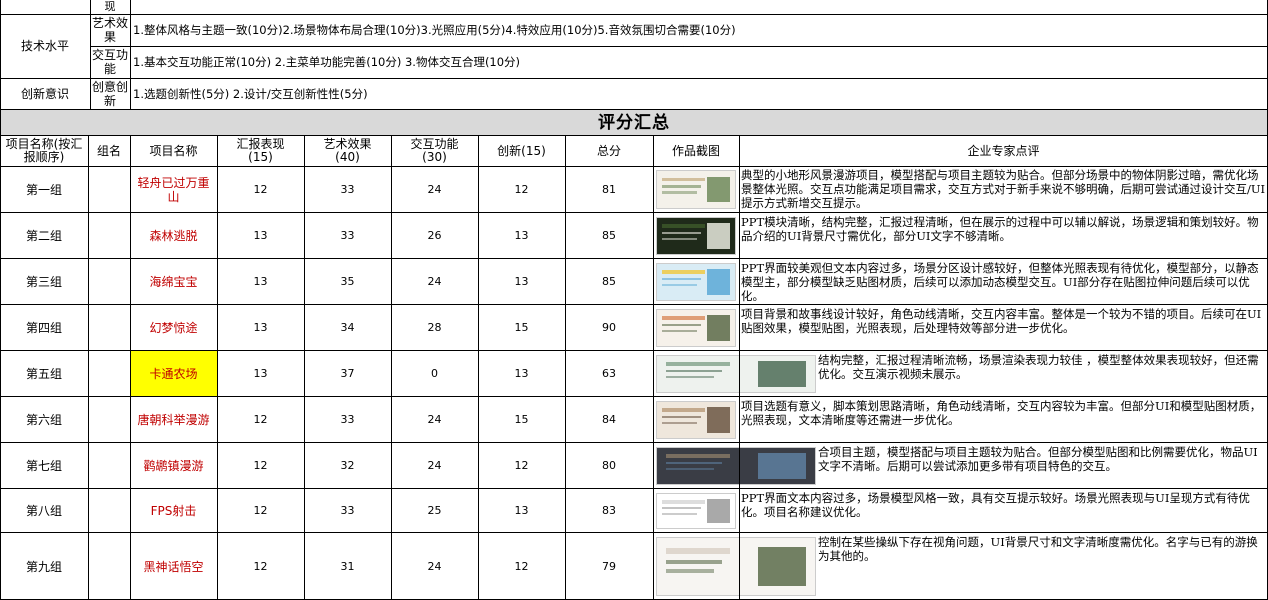 Image resolution: width=1268 pixels, height=600 pixels. Describe the element at coordinates (609, 328) in the screenshot. I see `cell-total: 90` at that location.